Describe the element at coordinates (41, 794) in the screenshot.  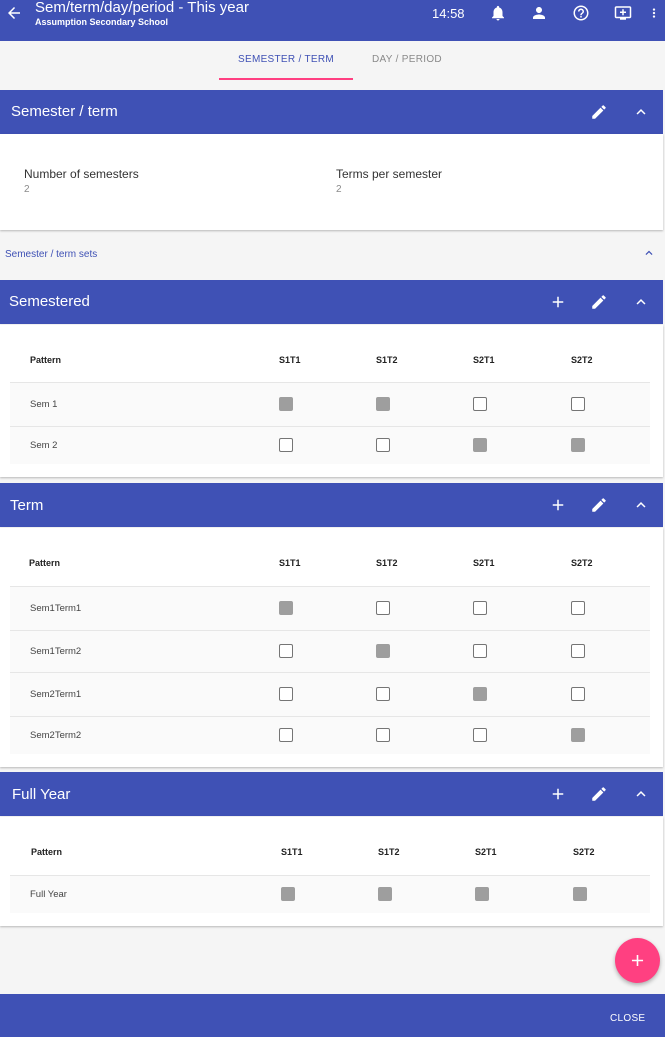
I see `section-title: Full Year` at that location.